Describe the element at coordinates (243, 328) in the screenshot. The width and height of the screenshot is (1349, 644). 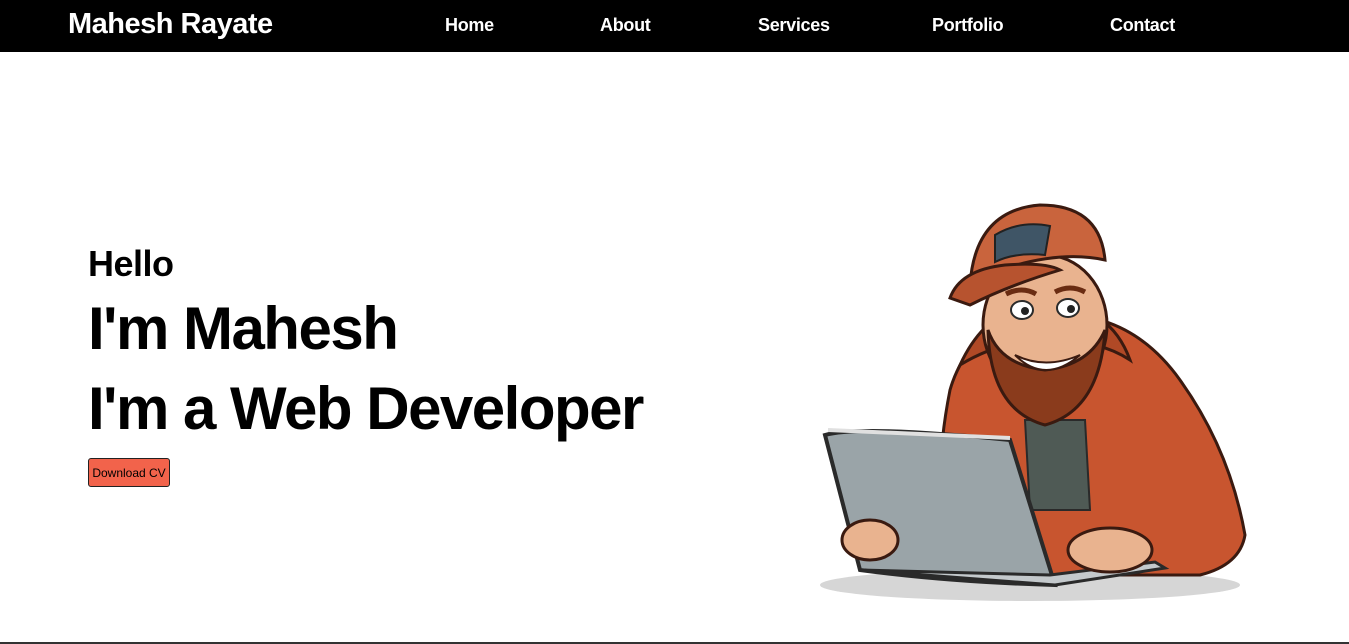
I see `hero-name-heading: I'm Mahesh` at that location.